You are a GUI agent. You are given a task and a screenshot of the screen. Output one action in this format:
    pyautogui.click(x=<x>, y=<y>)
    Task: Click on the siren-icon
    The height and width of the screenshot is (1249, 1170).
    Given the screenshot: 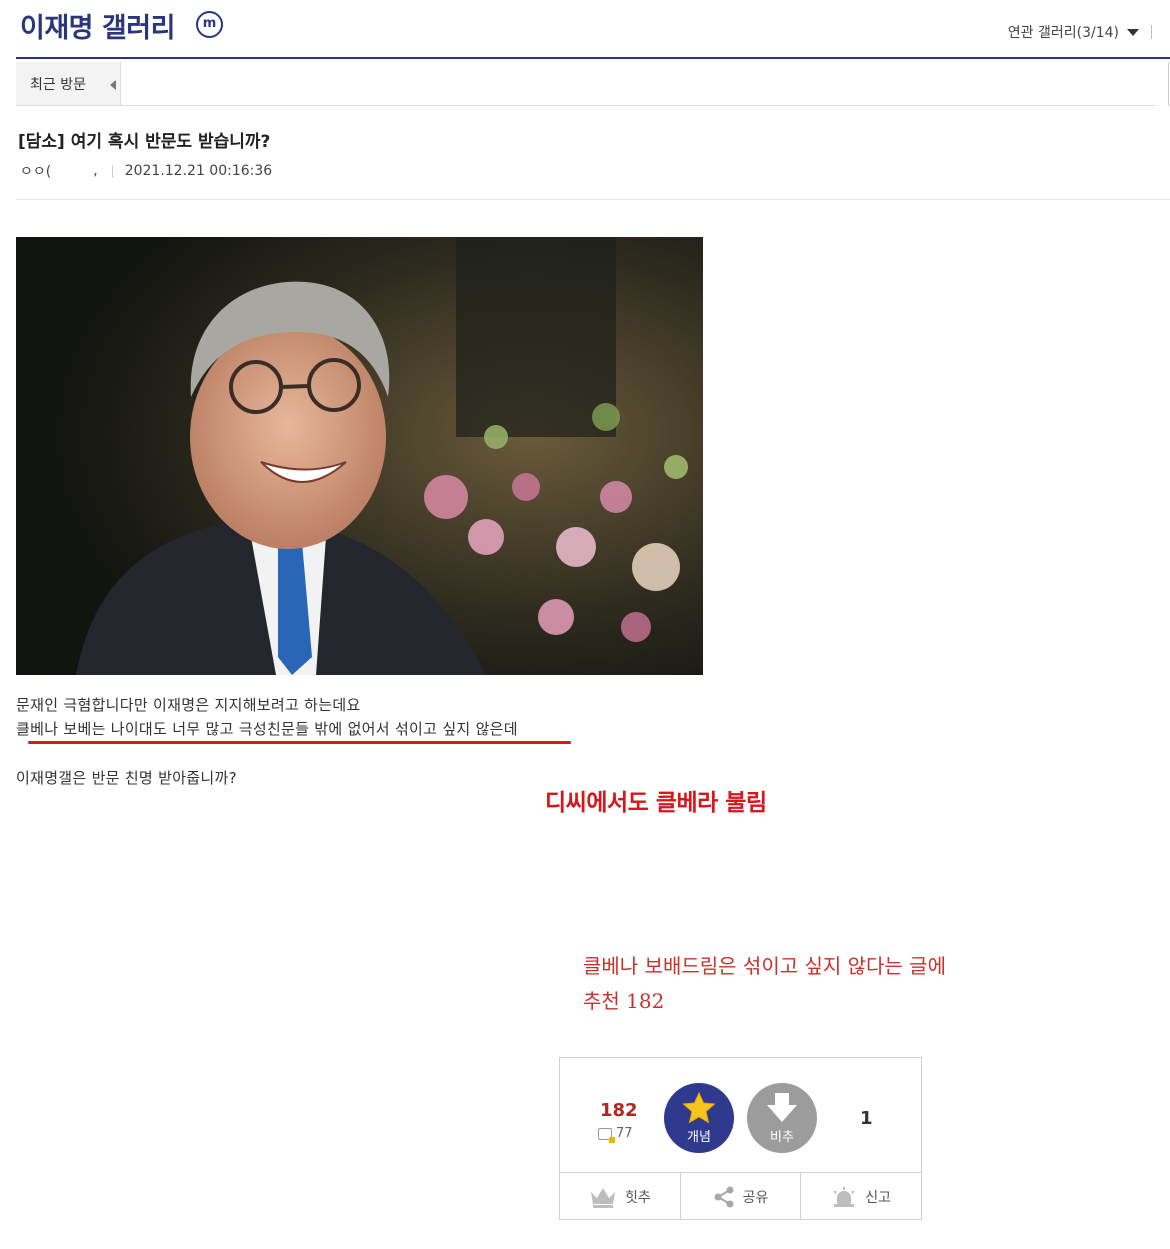 What is the action you would take?
    pyautogui.click(x=844, y=1196)
    